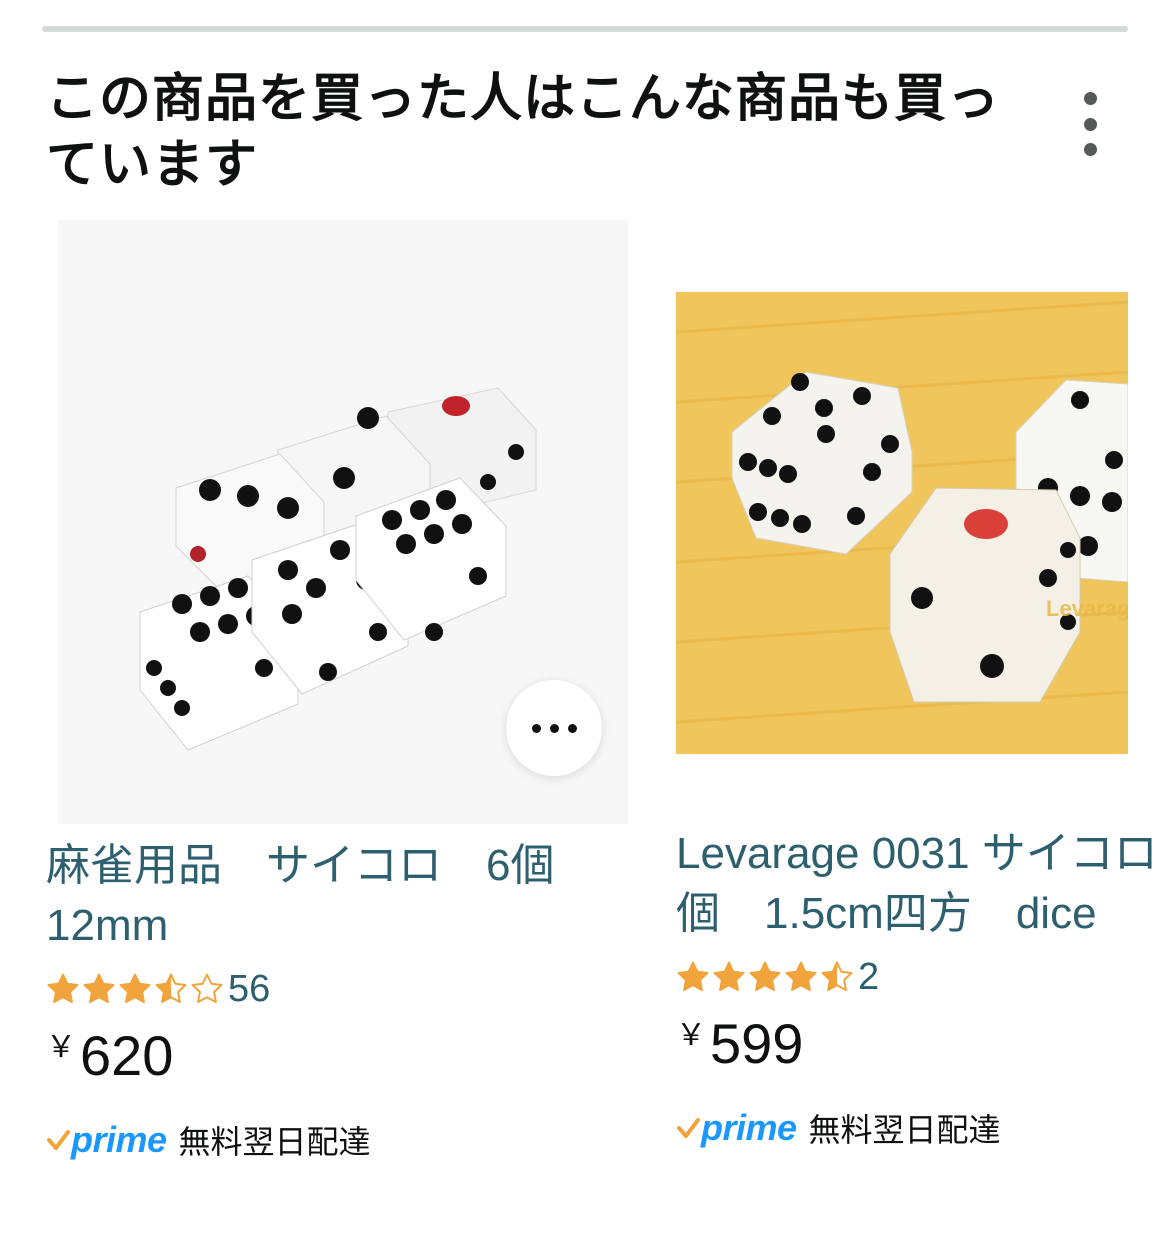 The image size is (1170, 1260). I want to click on product-image-dice-pair: Levarage, so click(902, 523).